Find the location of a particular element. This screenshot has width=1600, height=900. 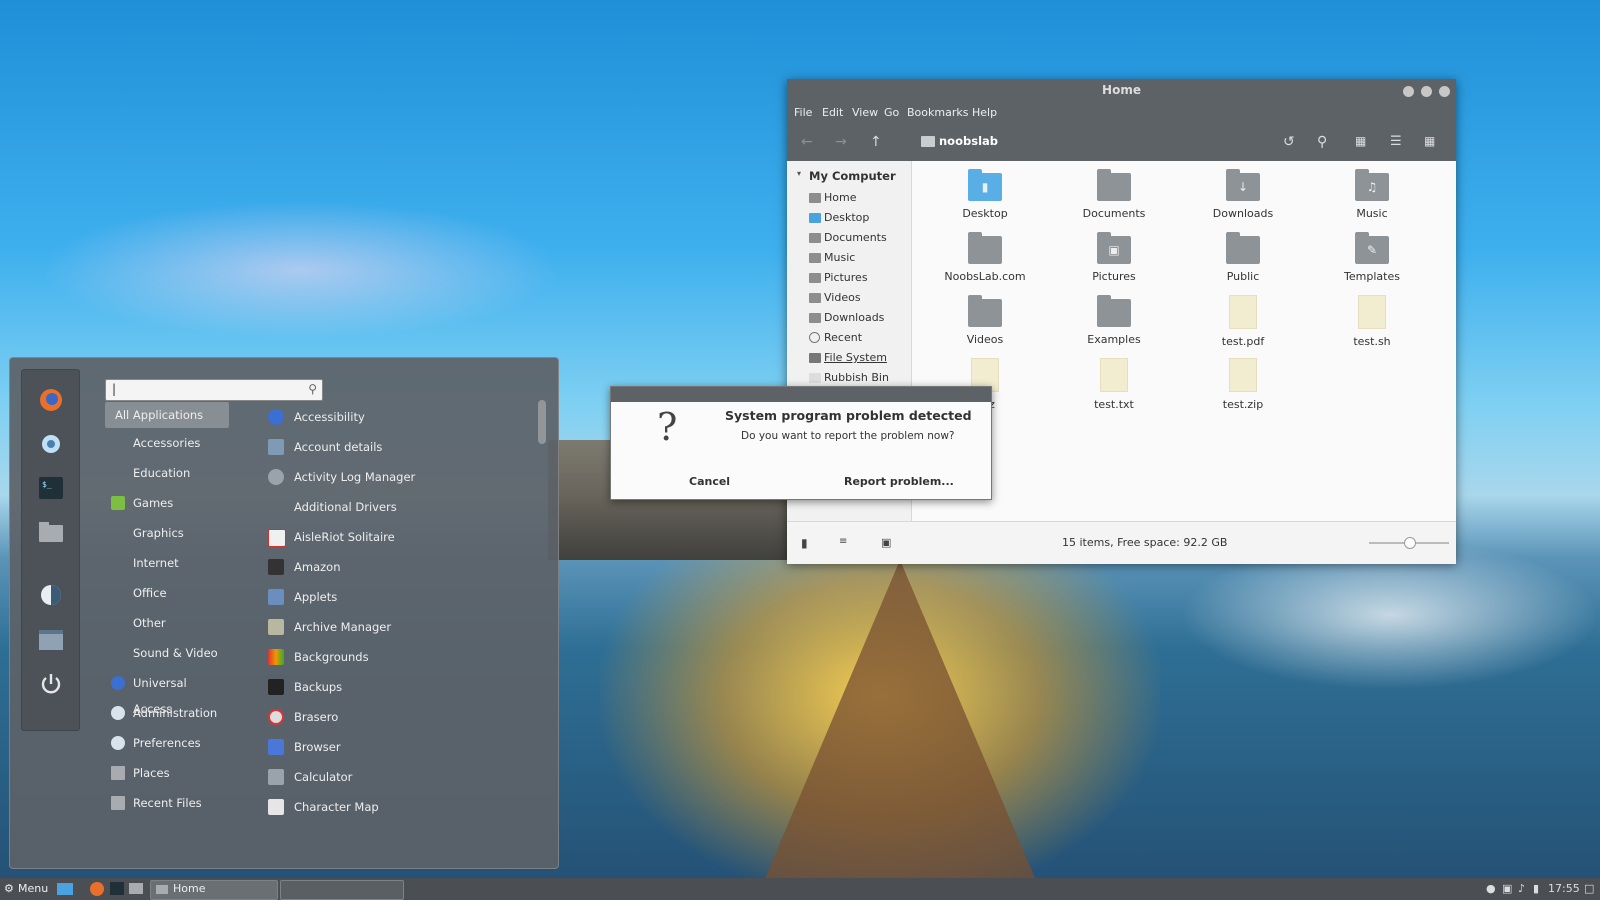

app-backups: Backups is located at coordinates (305, 687).